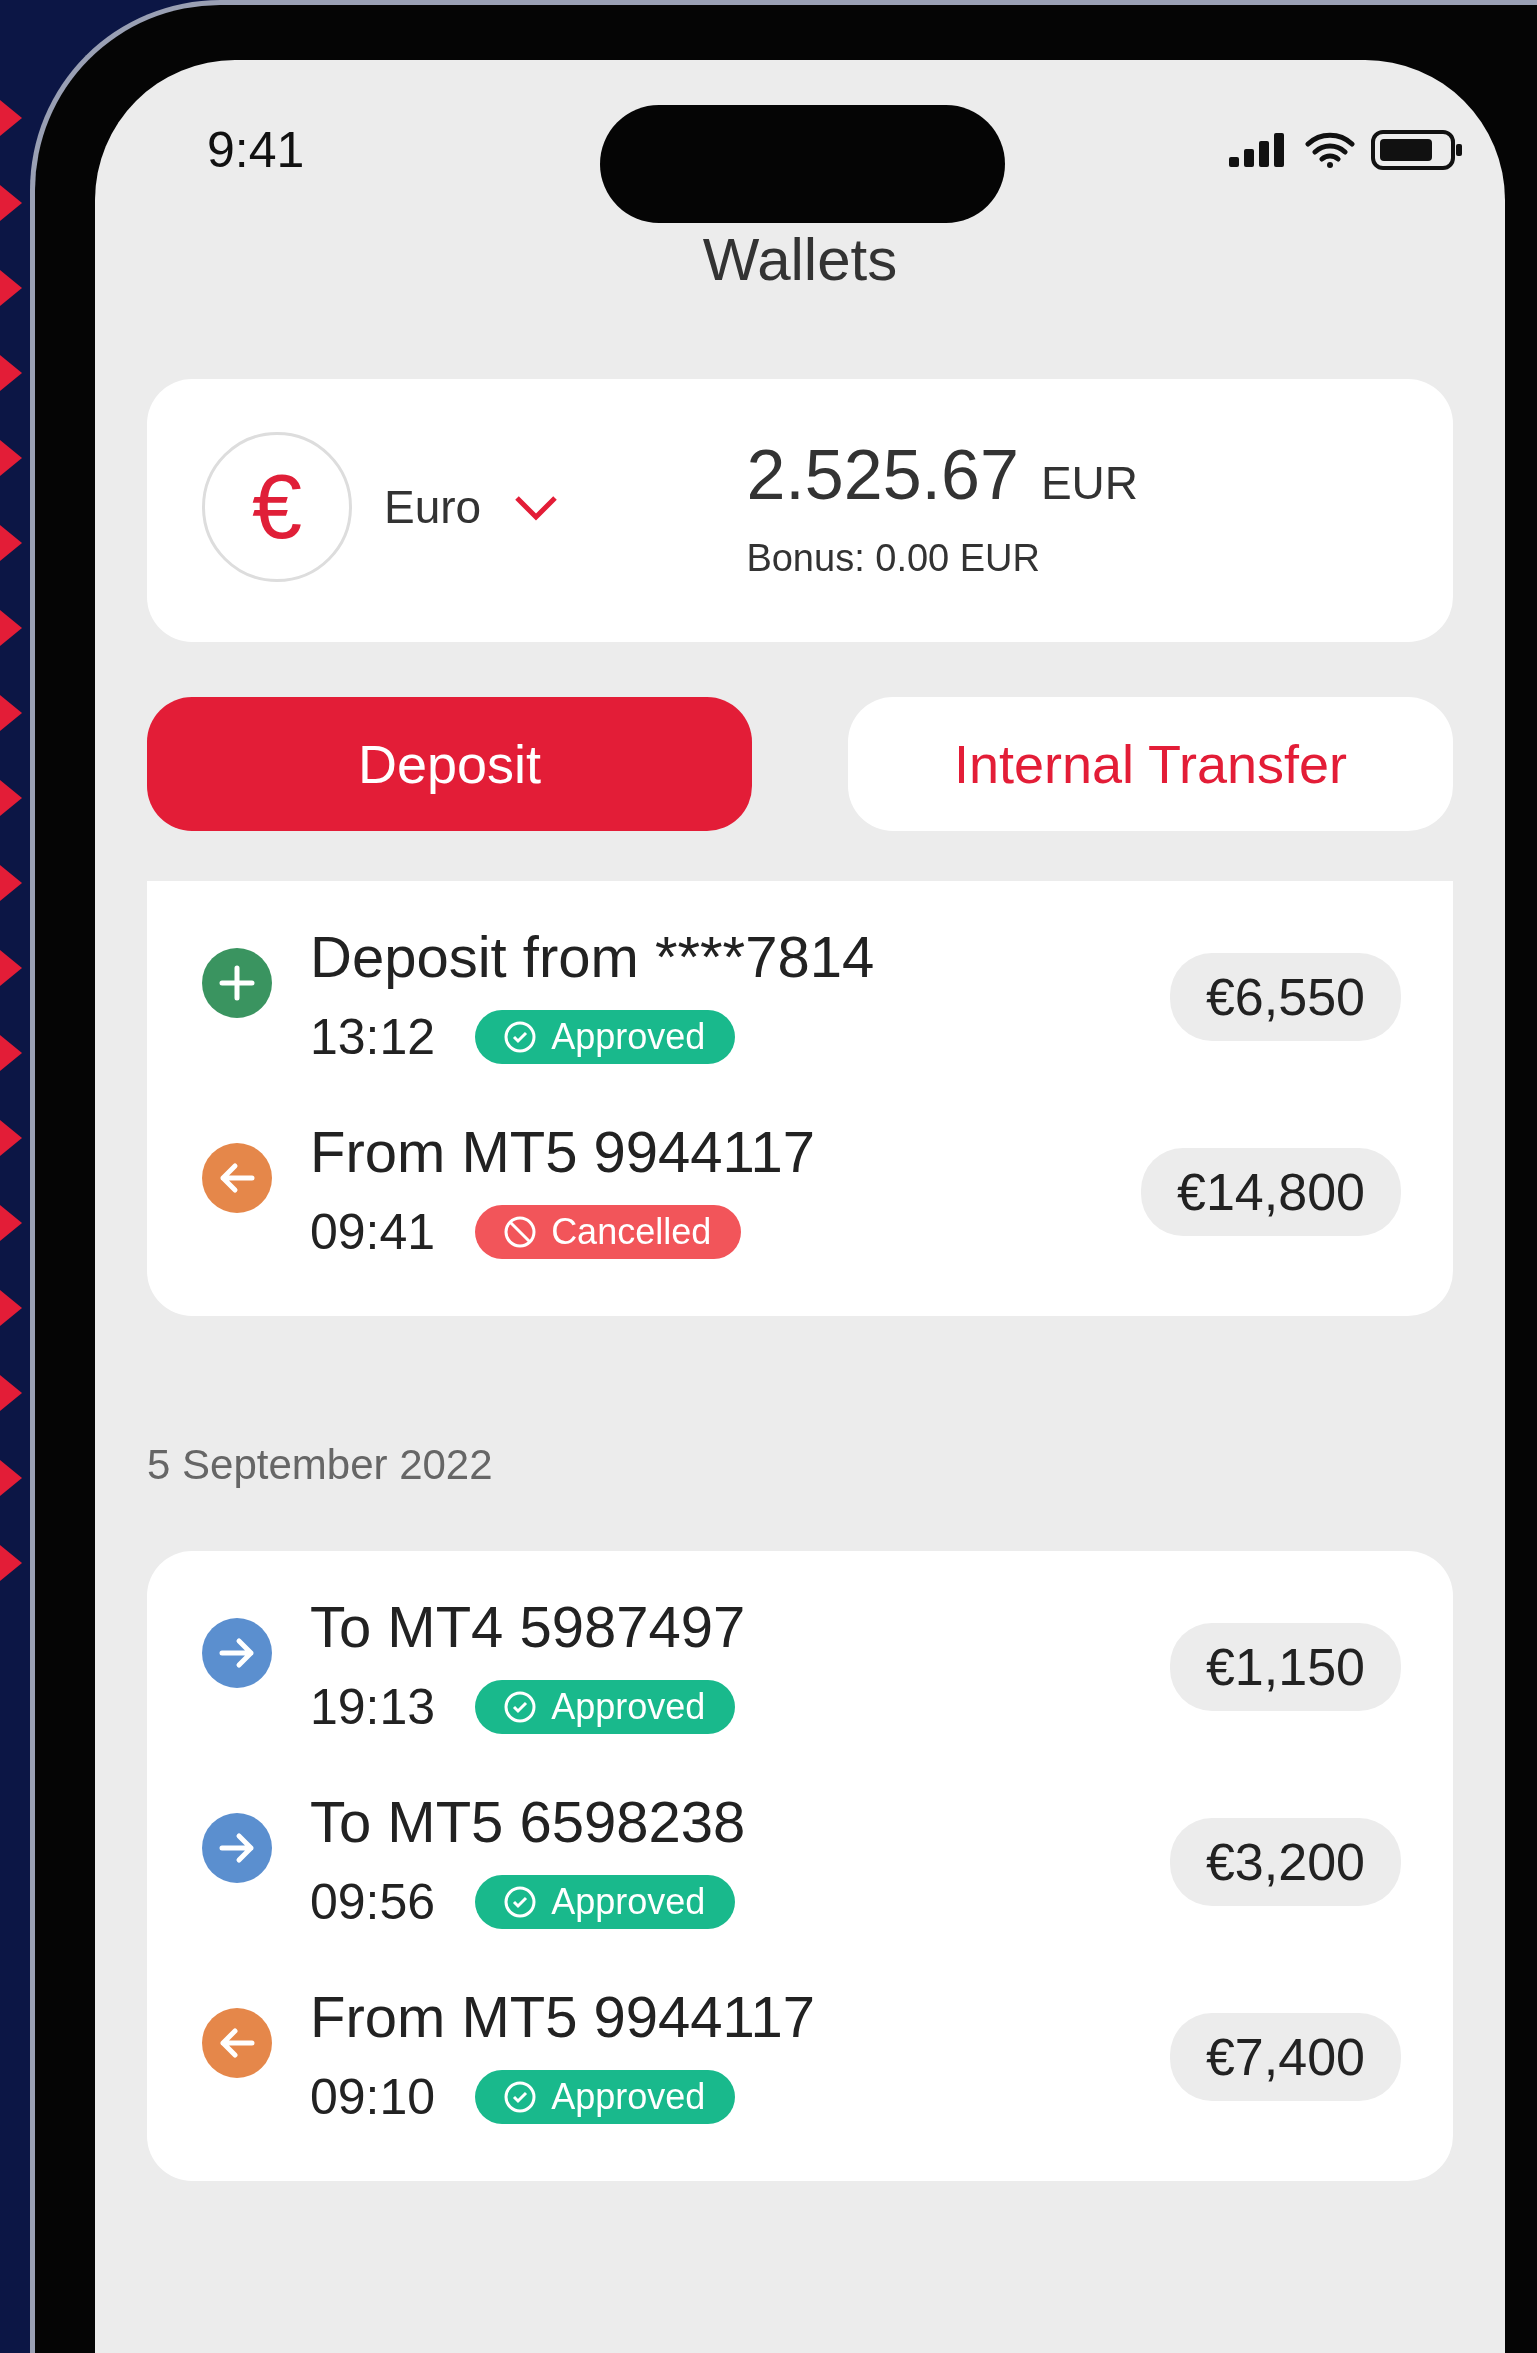 The width and height of the screenshot is (1537, 2353). What do you see at coordinates (373, 1037) in the screenshot?
I see `transaction-time: 13:12` at bounding box center [373, 1037].